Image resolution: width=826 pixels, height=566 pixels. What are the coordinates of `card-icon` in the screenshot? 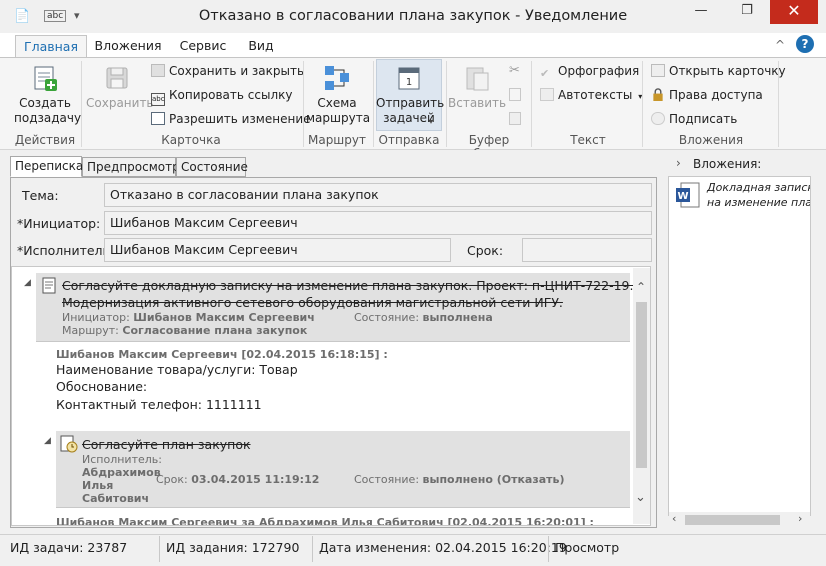 It's located at (658, 70).